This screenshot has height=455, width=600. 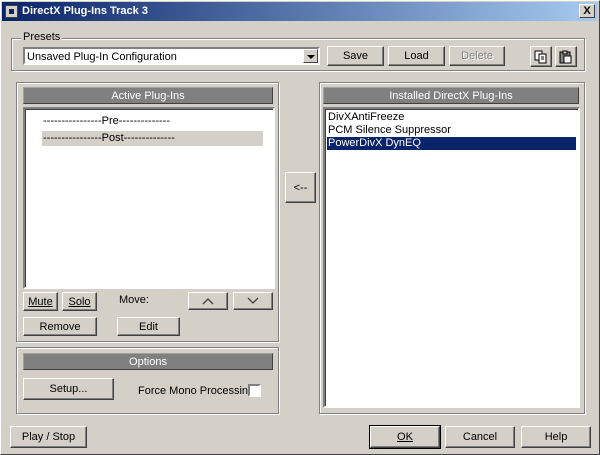 I want to click on copy-button, so click(x=541, y=56).